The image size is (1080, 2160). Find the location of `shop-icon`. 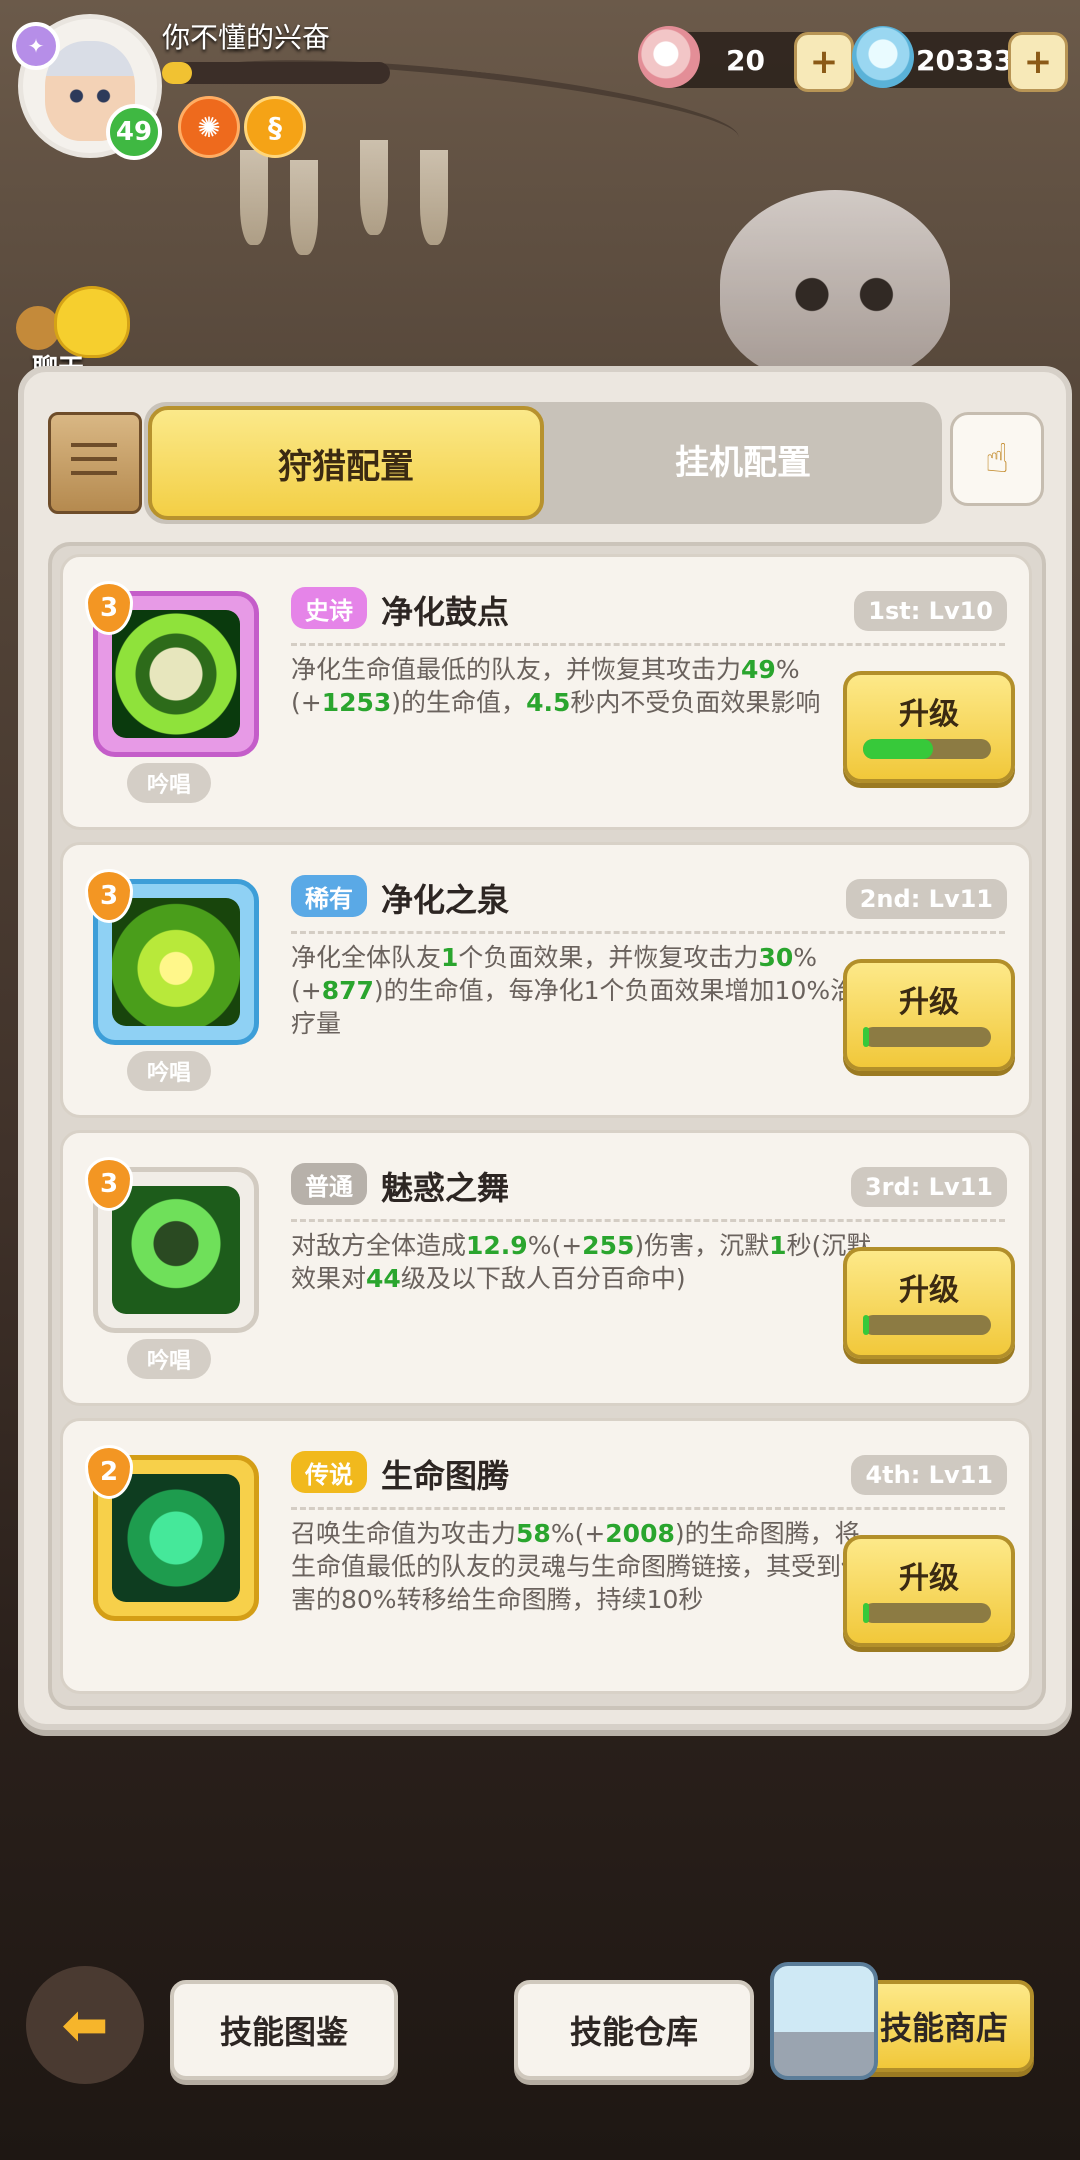

shop-icon is located at coordinates (824, 2021).